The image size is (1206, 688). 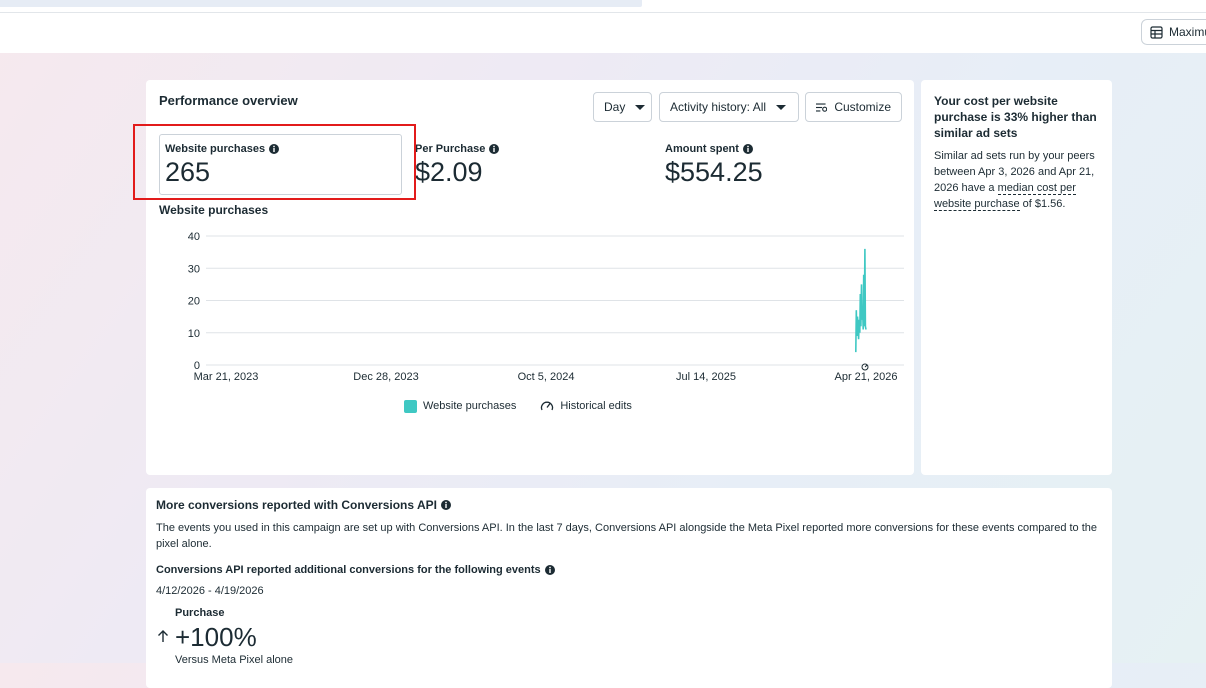 What do you see at coordinates (214, 210) in the screenshot?
I see `chart-title: Website purchases` at bounding box center [214, 210].